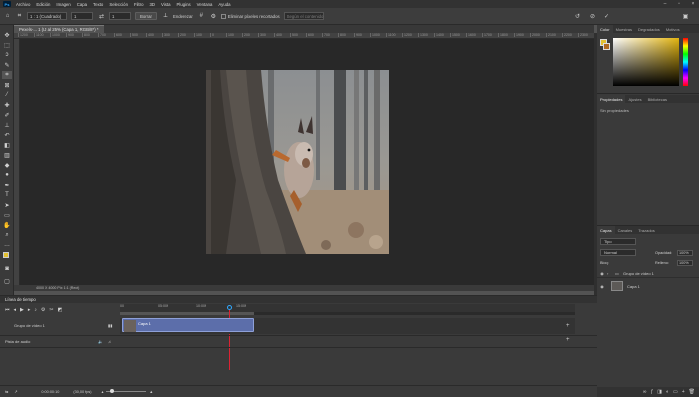 This screenshot has height=397, width=699. Describe the element at coordinates (29, 310) in the screenshot. I see `next-frame-icon: ▸` at that location.